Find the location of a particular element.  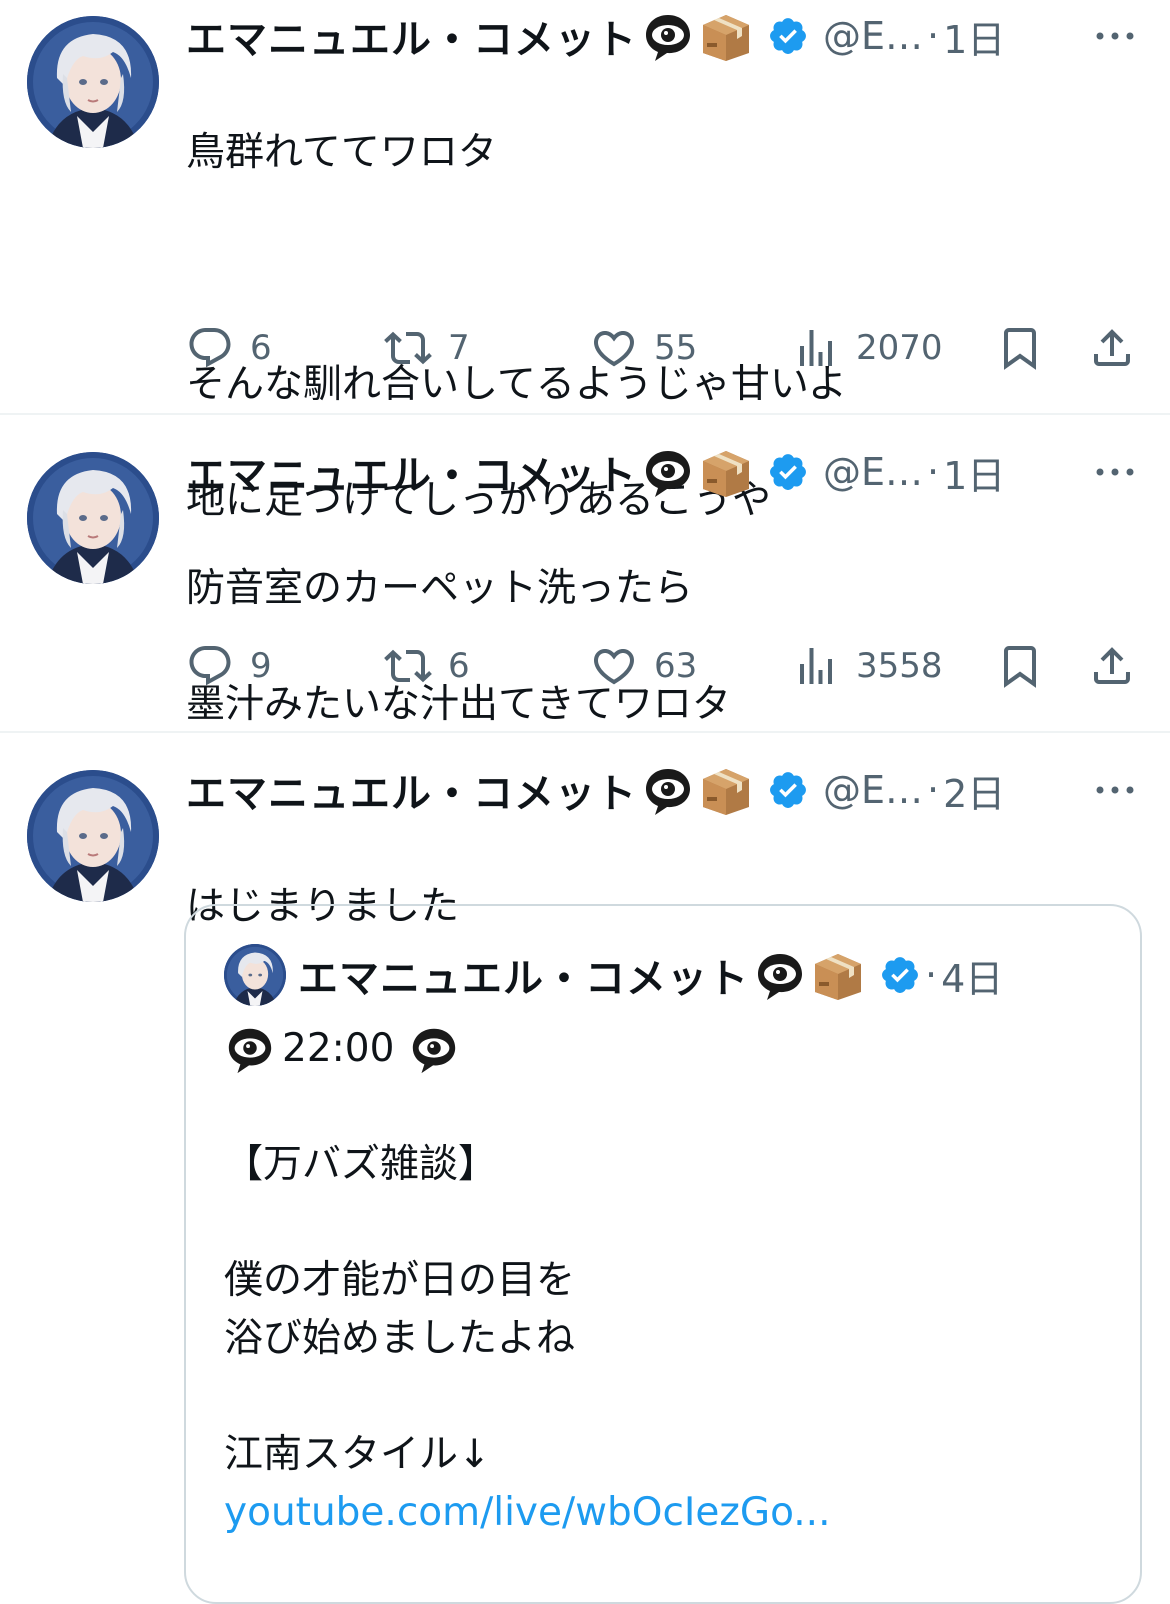

timestamp: 2日 is located at coordinates (974, 790).